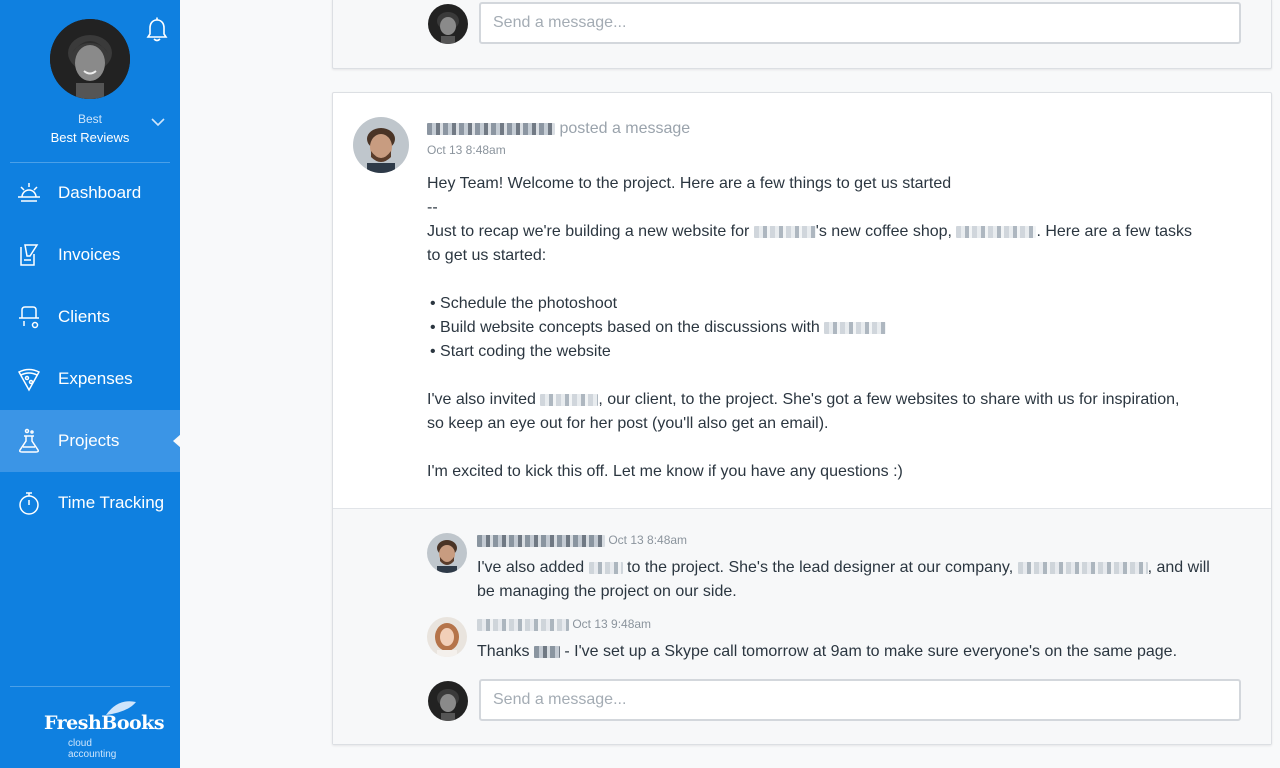  I want to click on post-timestamp: Oct 13 8:48am, so click(466, 150).